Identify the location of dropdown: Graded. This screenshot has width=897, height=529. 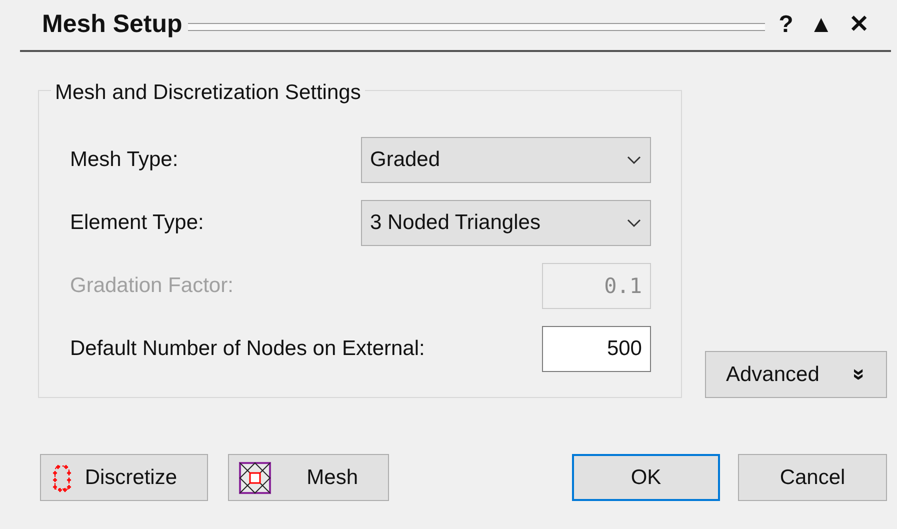
(506, 159).